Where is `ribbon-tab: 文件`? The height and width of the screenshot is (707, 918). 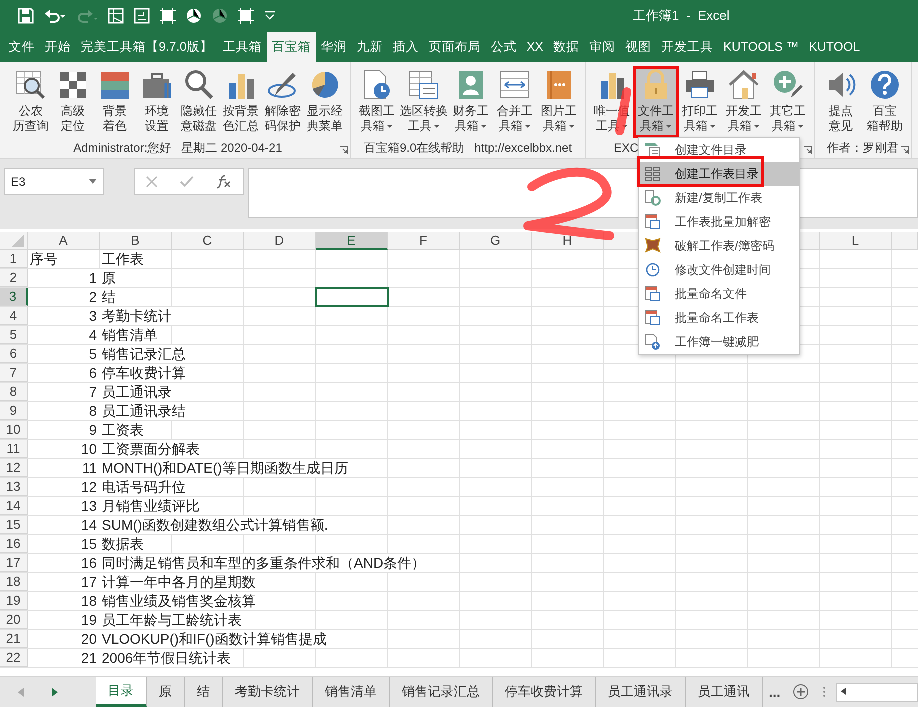 ribbon-tab: 文件 is located at coordinates (22, 47).